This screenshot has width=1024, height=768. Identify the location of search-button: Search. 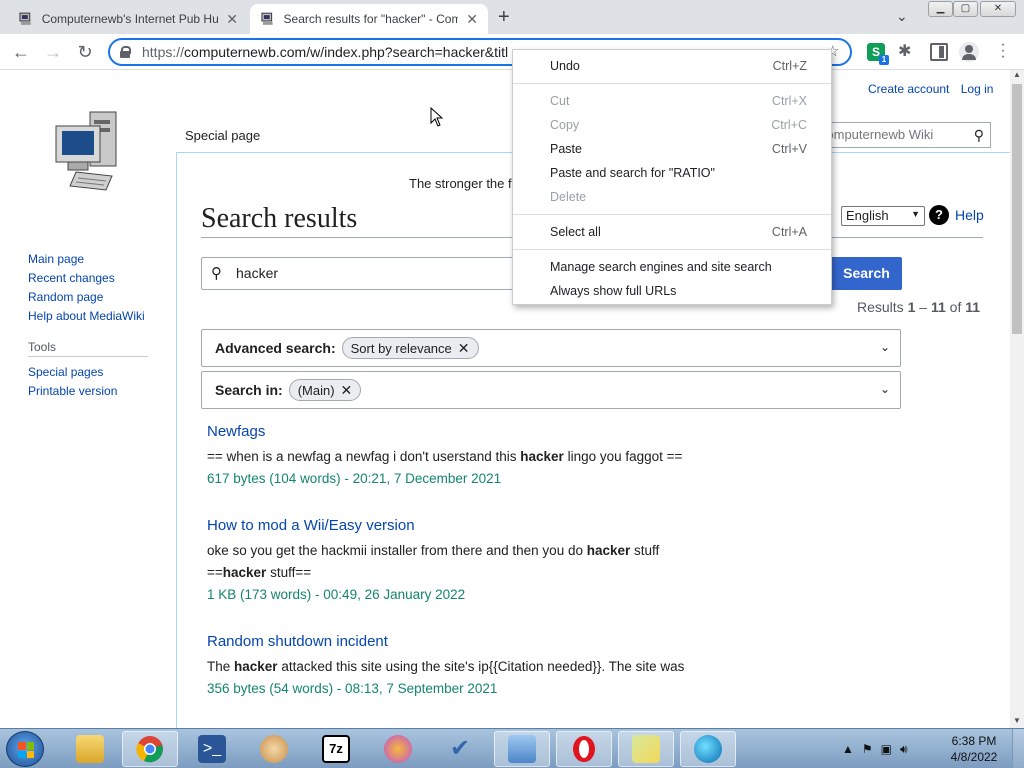
(866, 273).